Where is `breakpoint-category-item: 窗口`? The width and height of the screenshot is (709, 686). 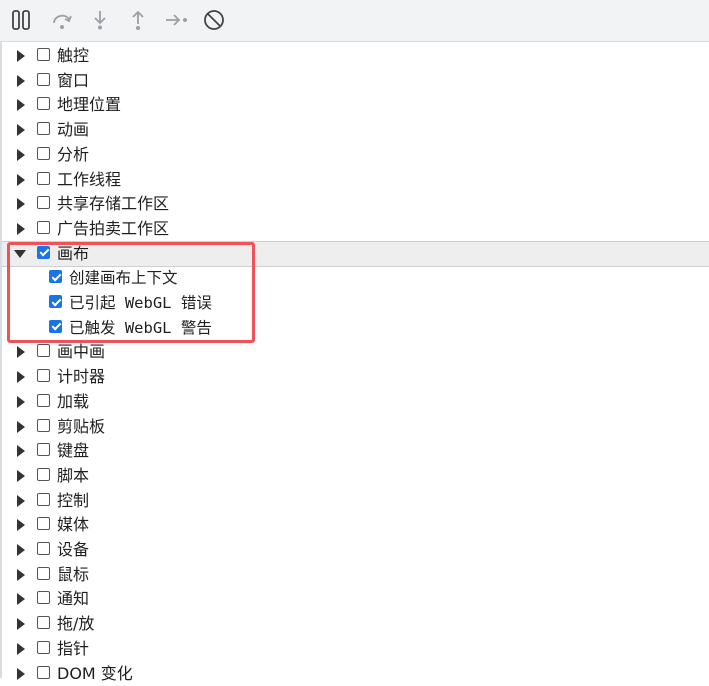 breakpoint-category-item: 窗口 is located at coordinates (355, 81).